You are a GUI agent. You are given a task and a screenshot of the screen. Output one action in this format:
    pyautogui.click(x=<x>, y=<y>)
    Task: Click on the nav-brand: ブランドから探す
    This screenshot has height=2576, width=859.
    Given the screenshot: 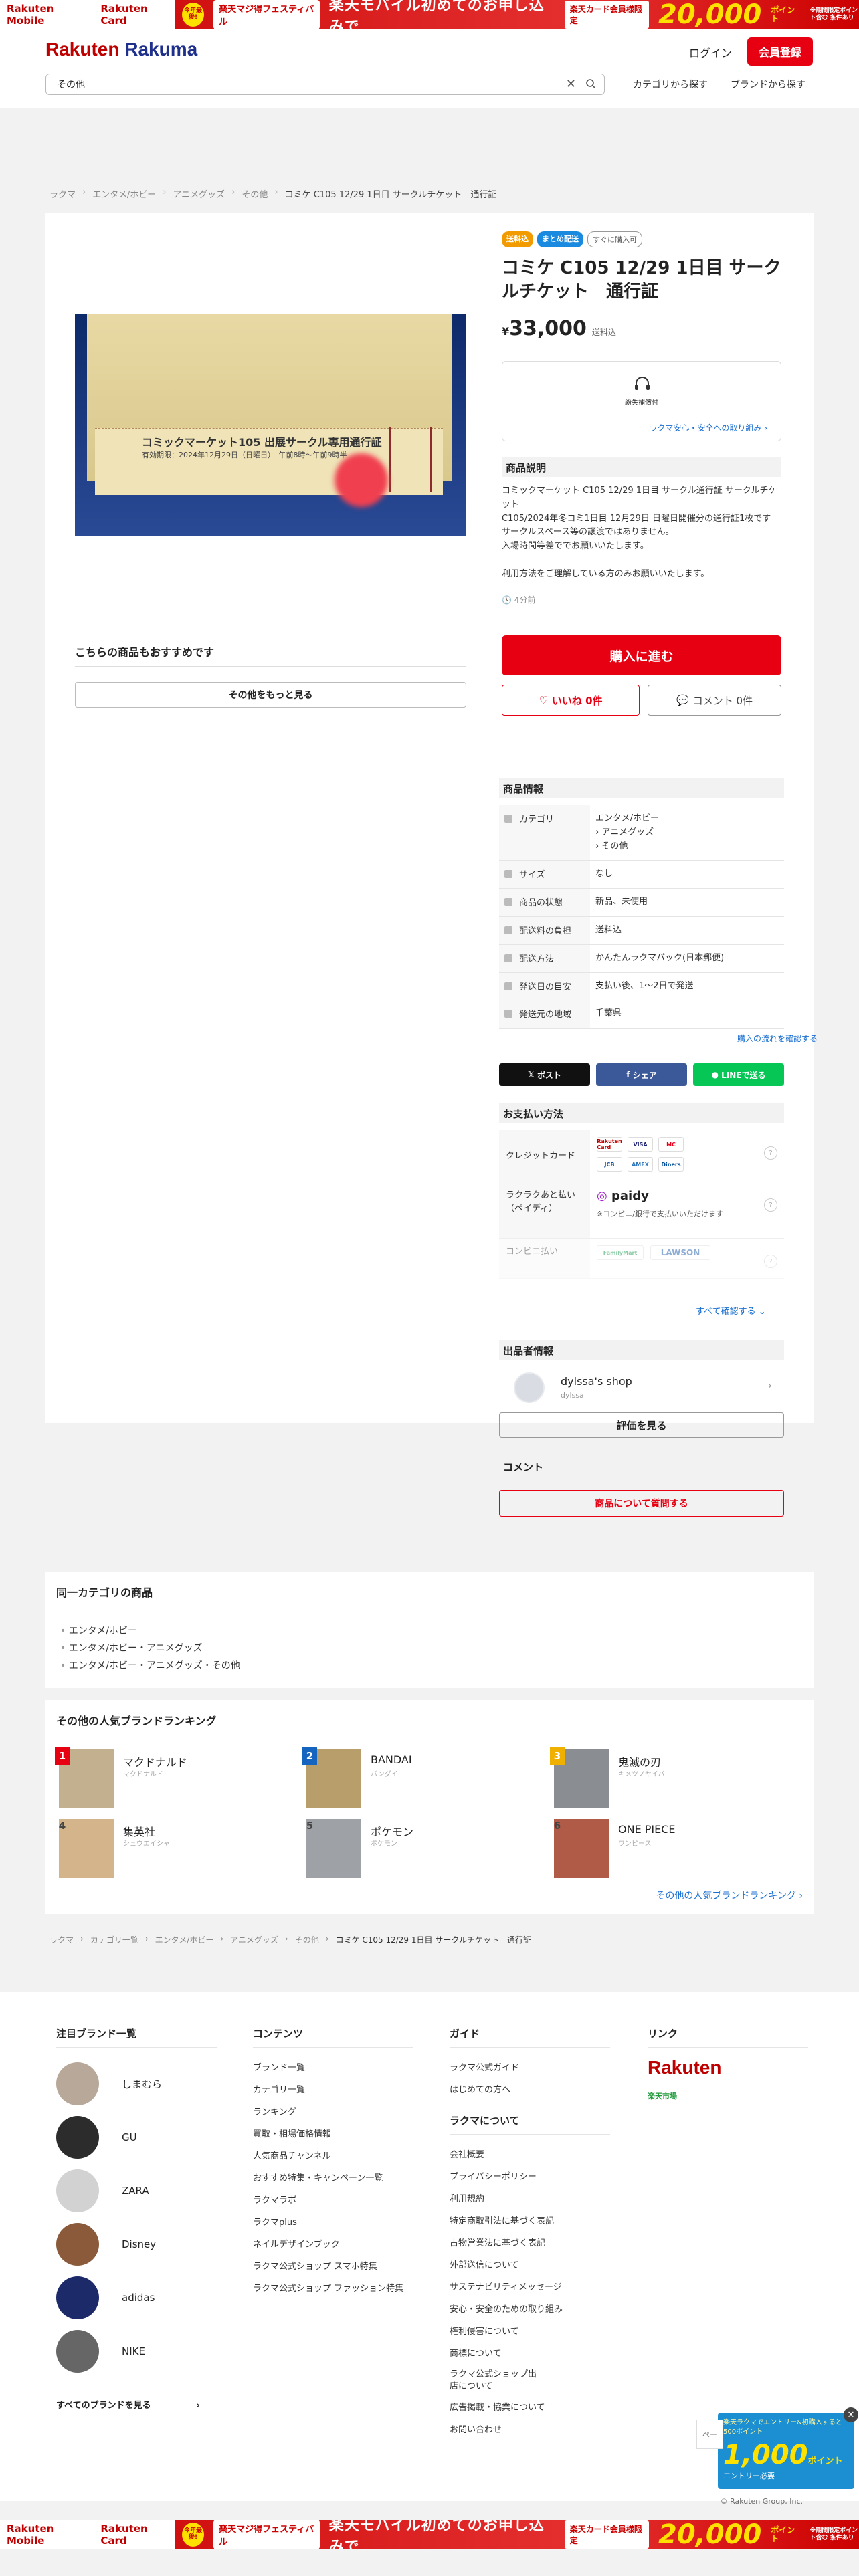 What is the action you would take?
    pyautogui.click(x=768, y=84)
    